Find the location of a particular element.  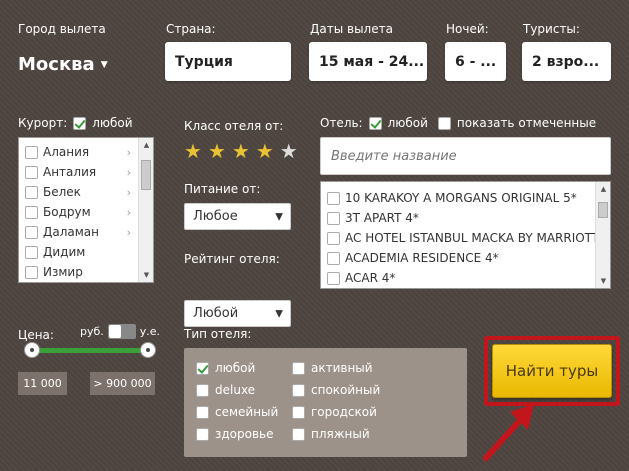

hotel-type-option: пляжный is located at coordinates (336, 434).